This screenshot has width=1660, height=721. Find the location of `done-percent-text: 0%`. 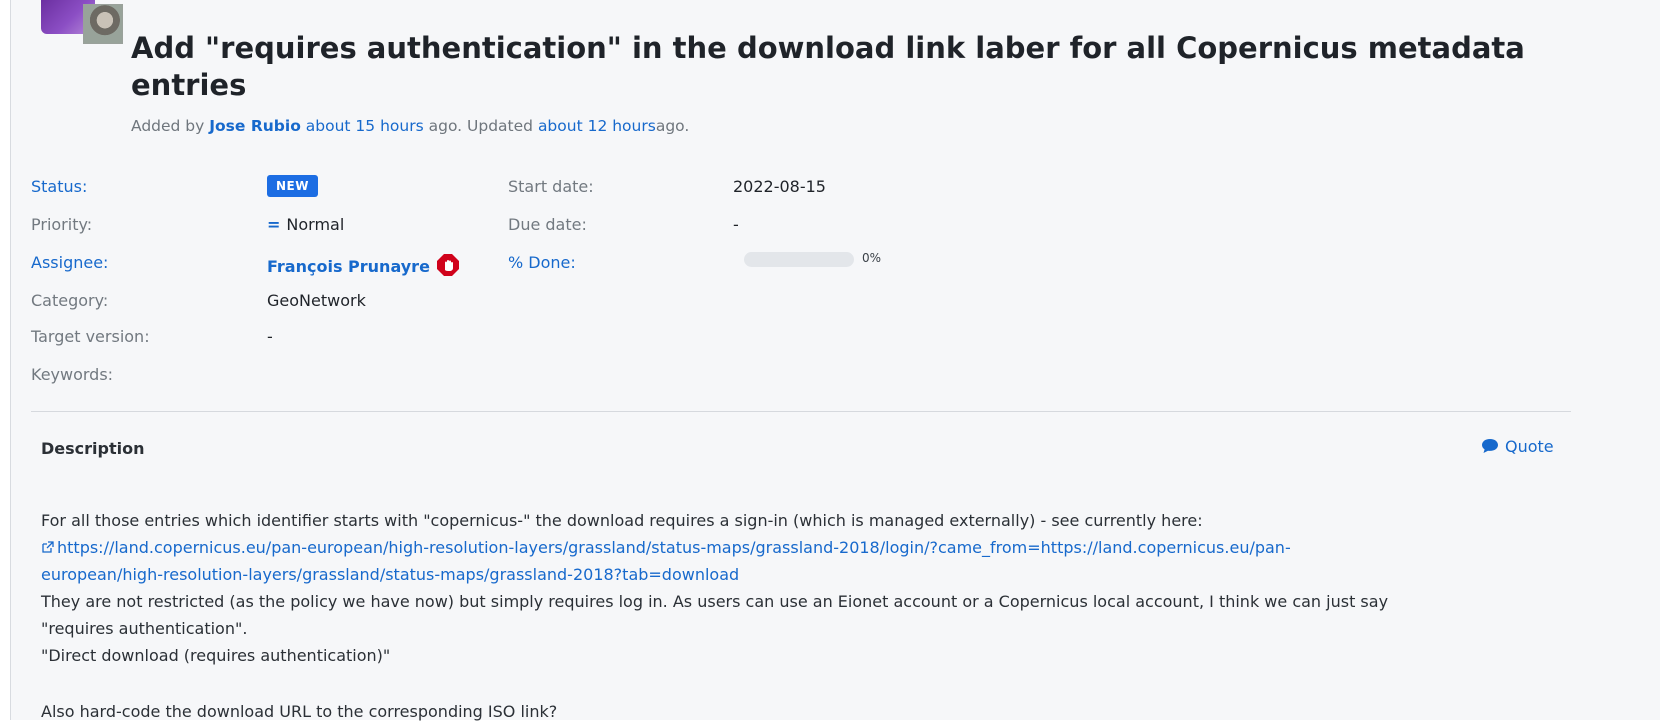

done-percent-text: 0% is located at coordinates (872, 258).